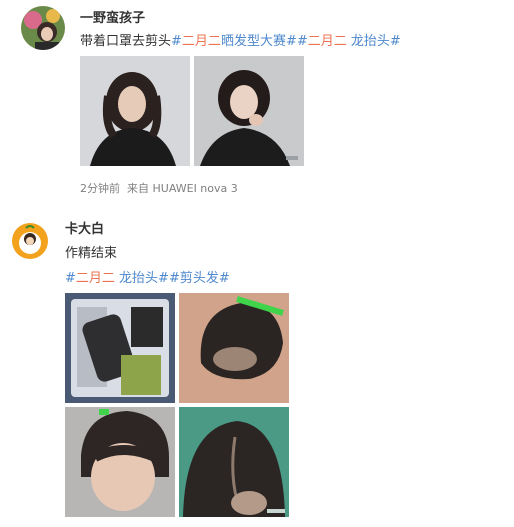  Describe the element at coordinates (100, 188) in the screenshot. I see `timestamp: 2分钟前` at that location.